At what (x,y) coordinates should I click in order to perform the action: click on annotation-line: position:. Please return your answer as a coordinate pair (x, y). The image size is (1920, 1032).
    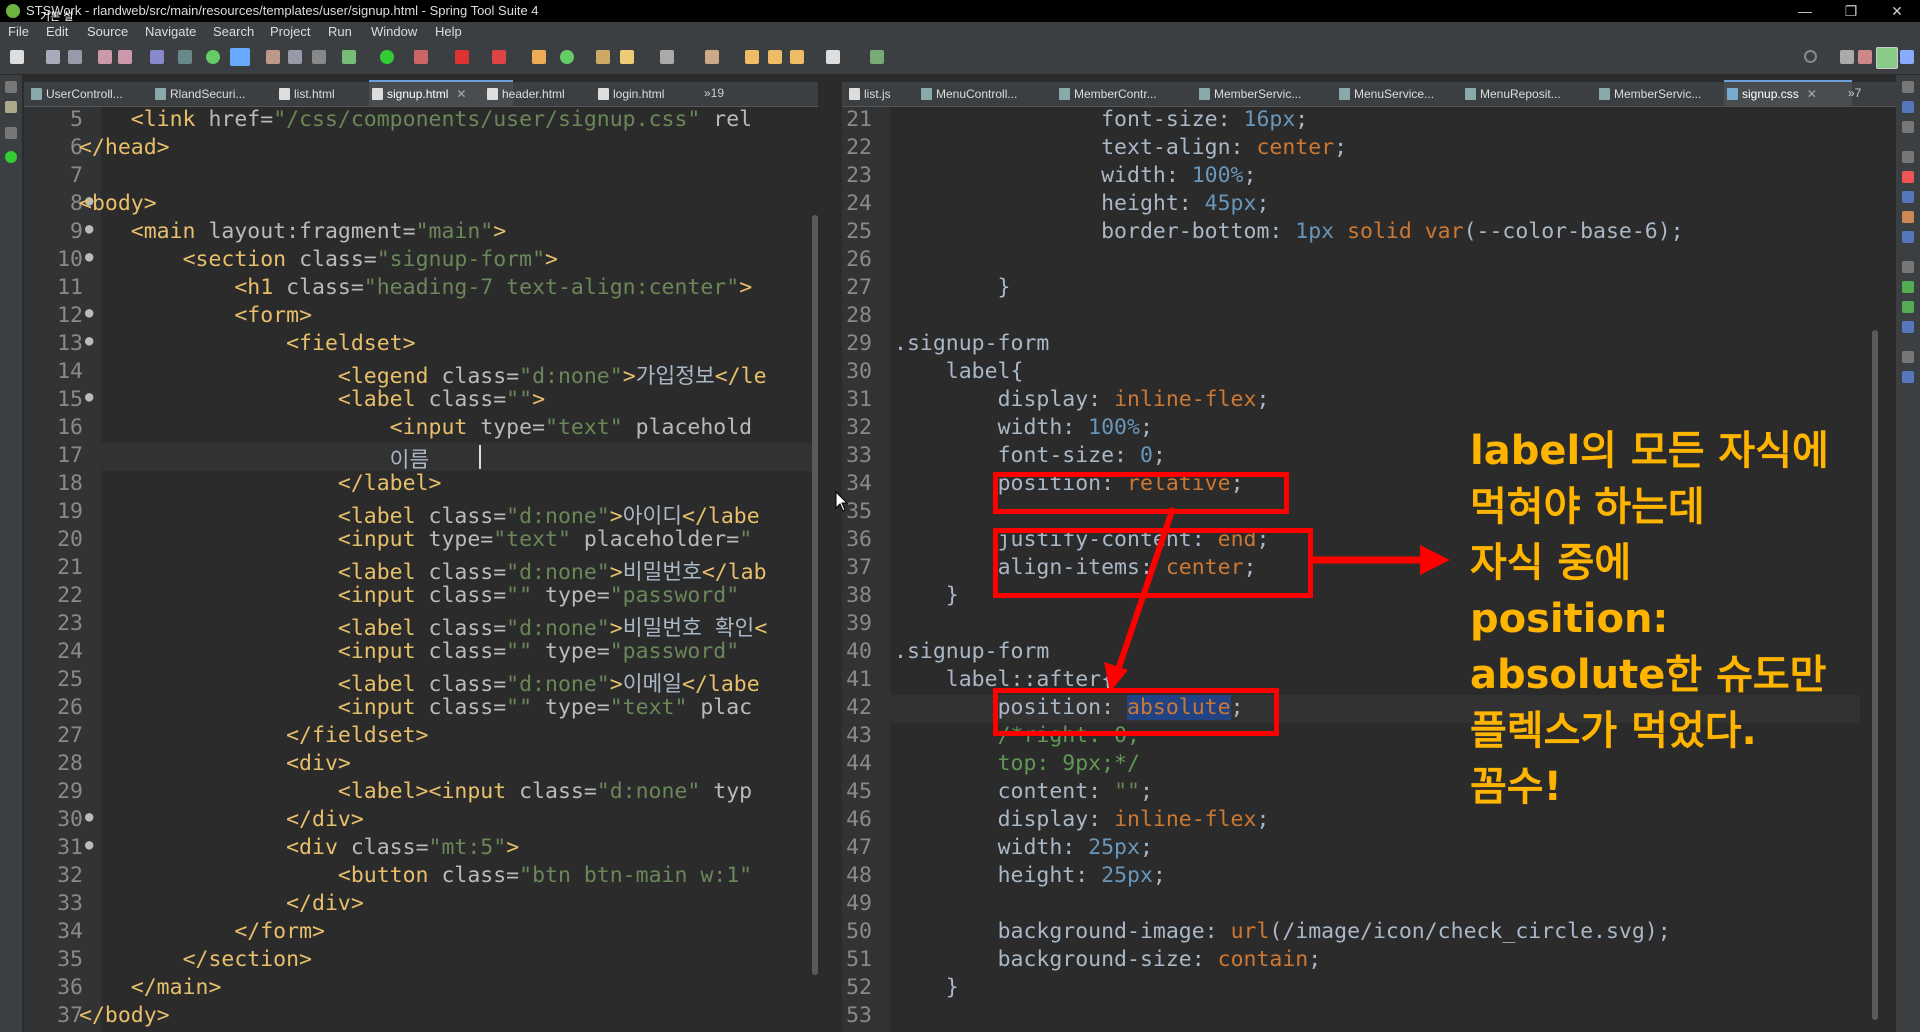
    Looking at the image, I should click on (1569, 619).